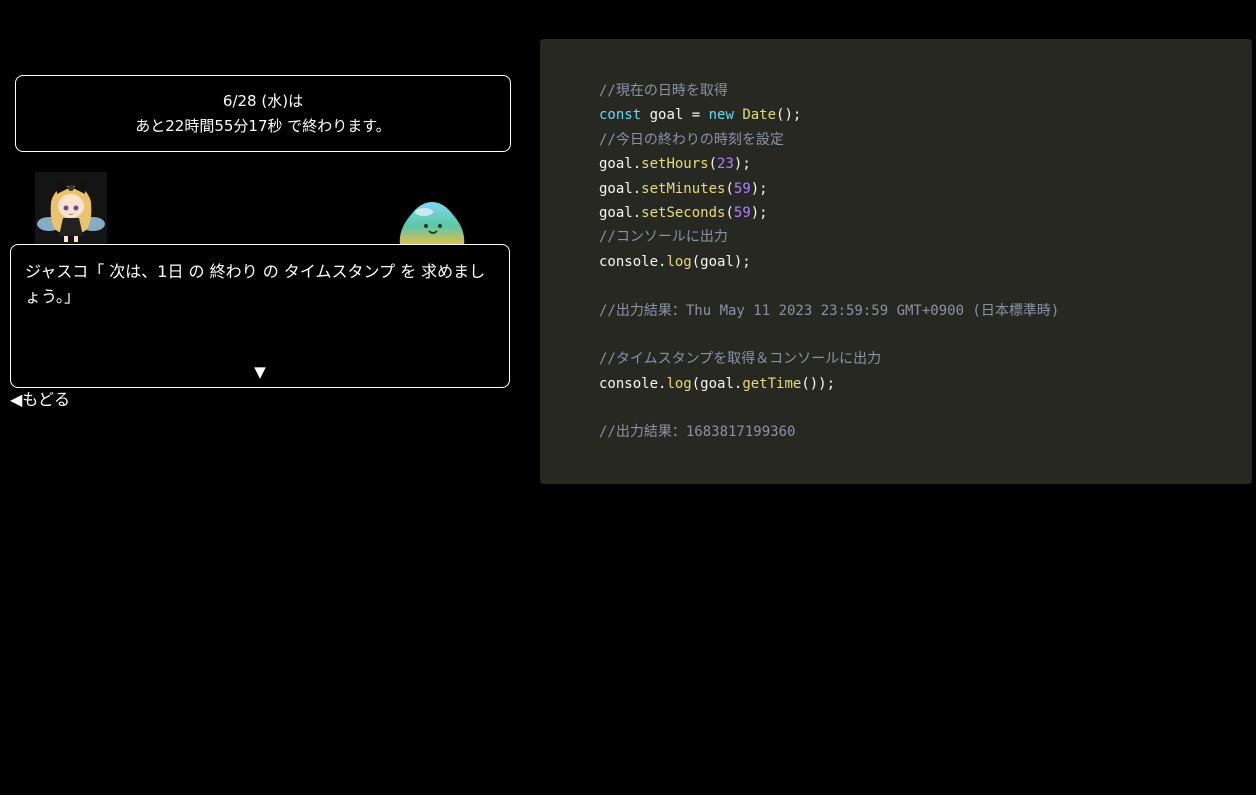 Image resolution: width=1256 pixels, height=795 pixels. What do you see at coordinates (818, 383) in the screenshot?
I see `code-text: ());` at bounding box center [818, 383].